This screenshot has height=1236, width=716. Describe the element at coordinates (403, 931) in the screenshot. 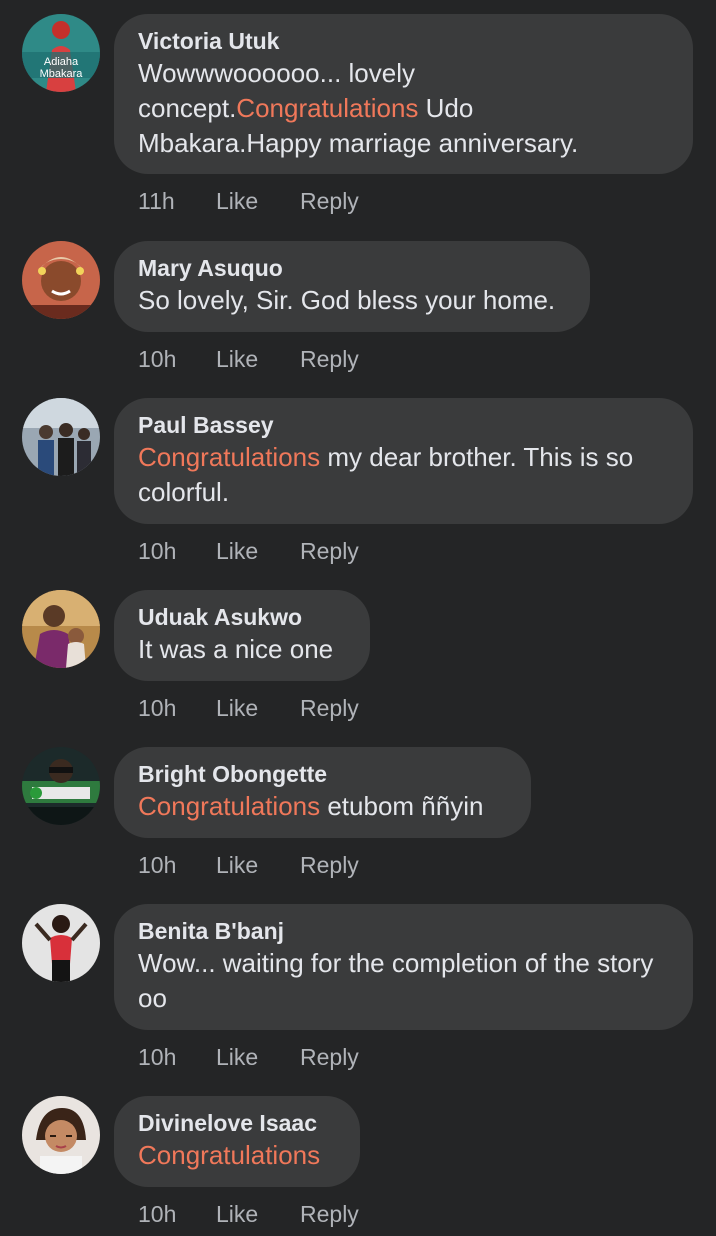

I see `comment-author: Benita B'banj` at that location.